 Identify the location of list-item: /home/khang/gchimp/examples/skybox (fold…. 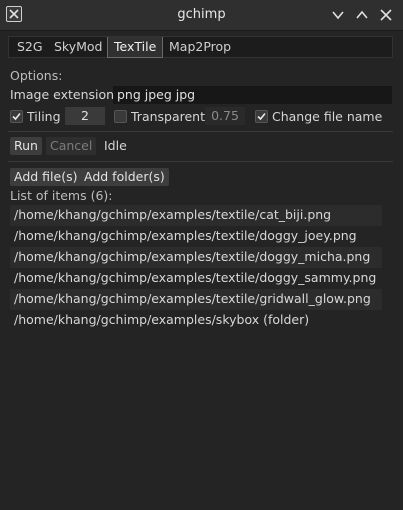
(196, 320).